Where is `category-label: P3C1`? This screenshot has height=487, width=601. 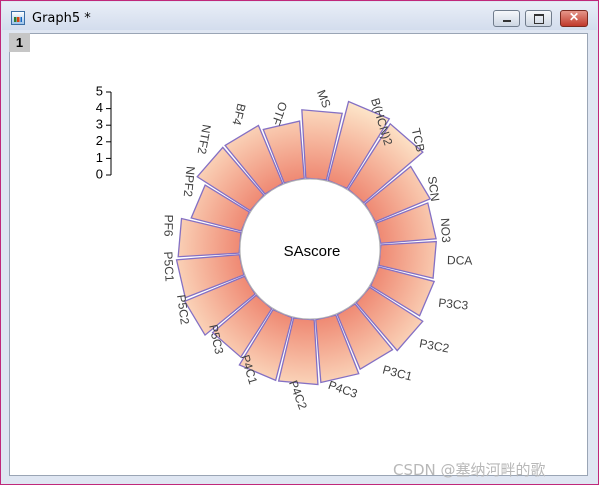
category-label: P3C1 is located at coordinates (397, 372).